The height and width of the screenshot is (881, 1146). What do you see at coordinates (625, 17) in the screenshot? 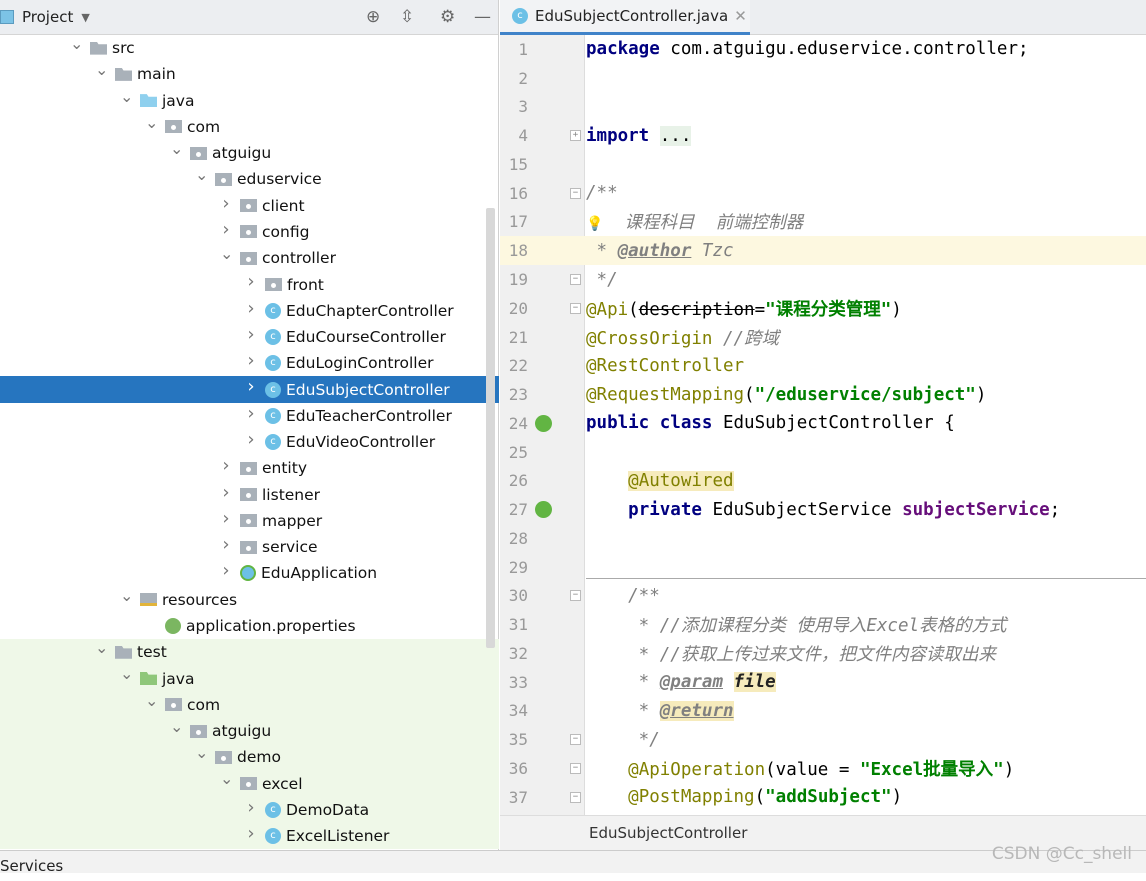
I see `tab-edusubjectcontroller: c EduSubjectController.java ✕` at bounding box center [625, 17].